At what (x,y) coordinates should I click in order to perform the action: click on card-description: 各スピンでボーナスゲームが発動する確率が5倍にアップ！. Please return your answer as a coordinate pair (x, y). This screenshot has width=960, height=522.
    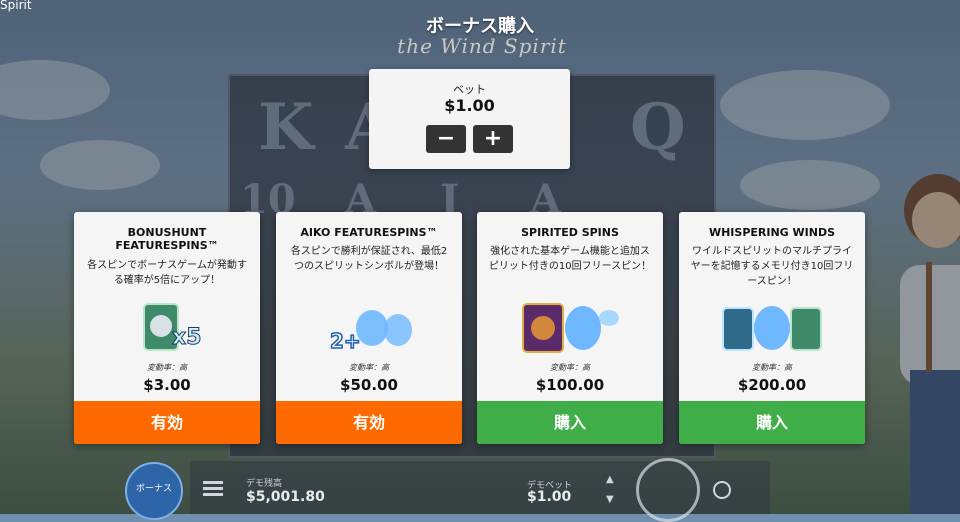
    Looking at the image, I should click on (167, 273).